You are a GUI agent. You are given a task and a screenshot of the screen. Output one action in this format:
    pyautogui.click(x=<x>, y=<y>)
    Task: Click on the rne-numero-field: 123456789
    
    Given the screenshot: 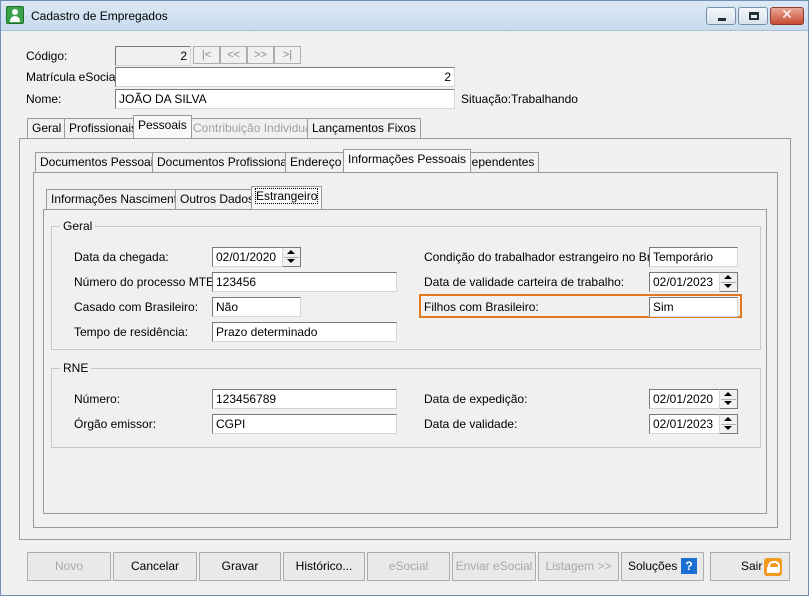 What is the action you would take?
    pyautogui.click(x=304, y=399)
    